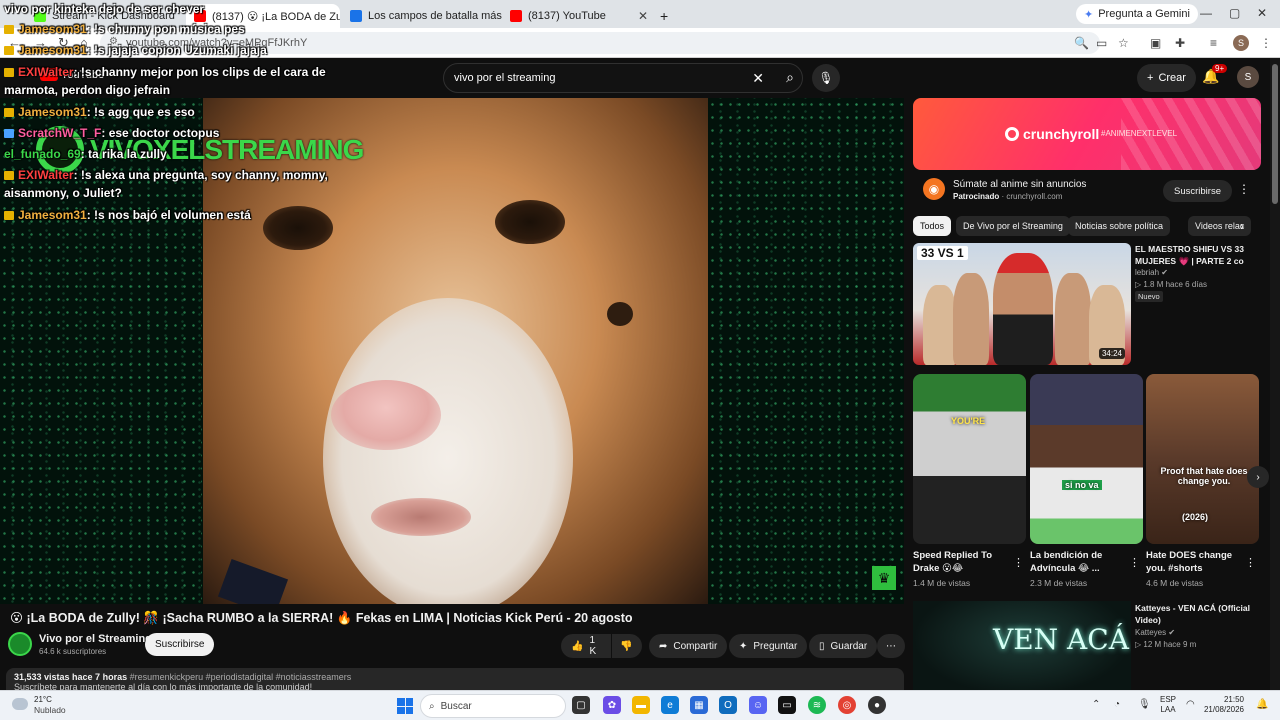  I want to click on more-actions-button: ⋯, so click(891, 646).